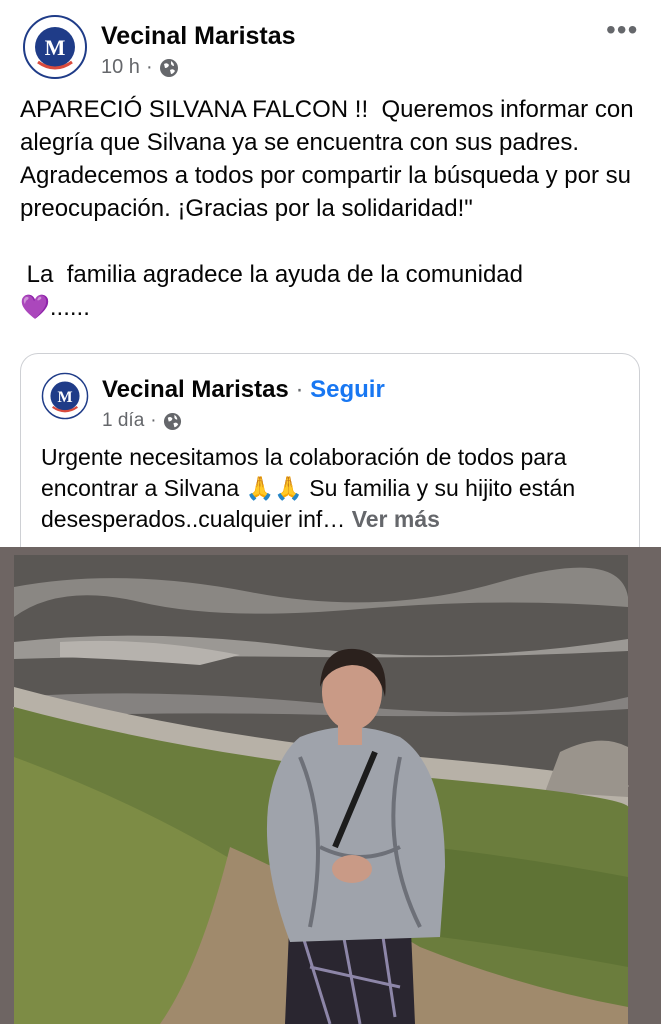  I want to click on post-meta: 10 h ·, so click(140, 67).